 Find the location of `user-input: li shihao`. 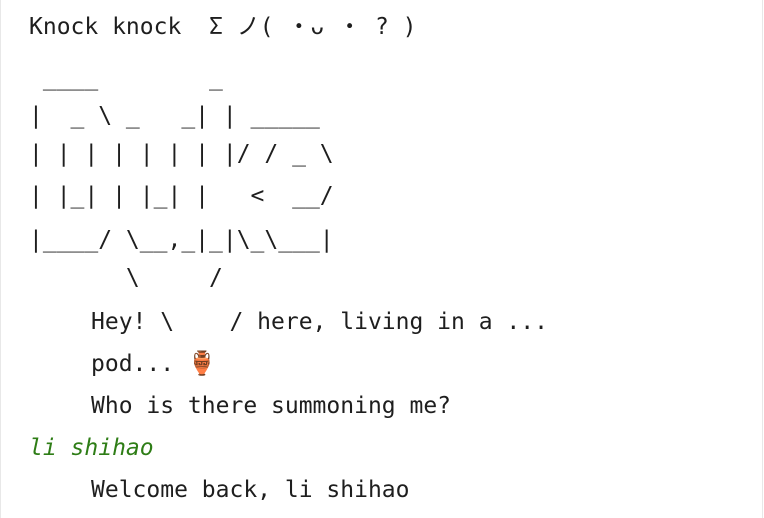

user-input: li shihao is located at coordinates (91, 448).